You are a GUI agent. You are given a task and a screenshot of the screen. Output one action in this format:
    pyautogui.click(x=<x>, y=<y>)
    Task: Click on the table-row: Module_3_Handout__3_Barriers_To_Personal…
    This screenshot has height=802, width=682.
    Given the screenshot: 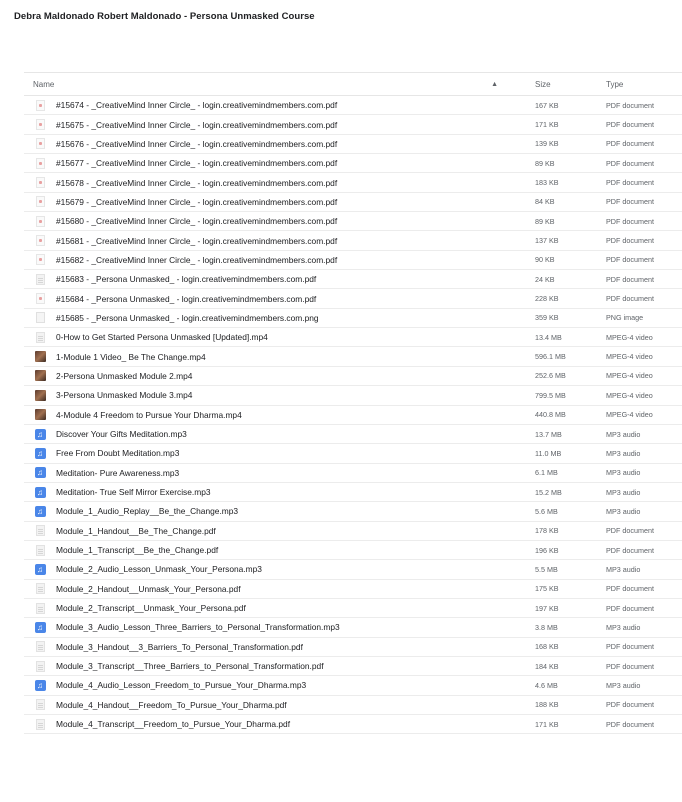 What is the action you would take?
    pyautogui.click(x=353, y=647)
    